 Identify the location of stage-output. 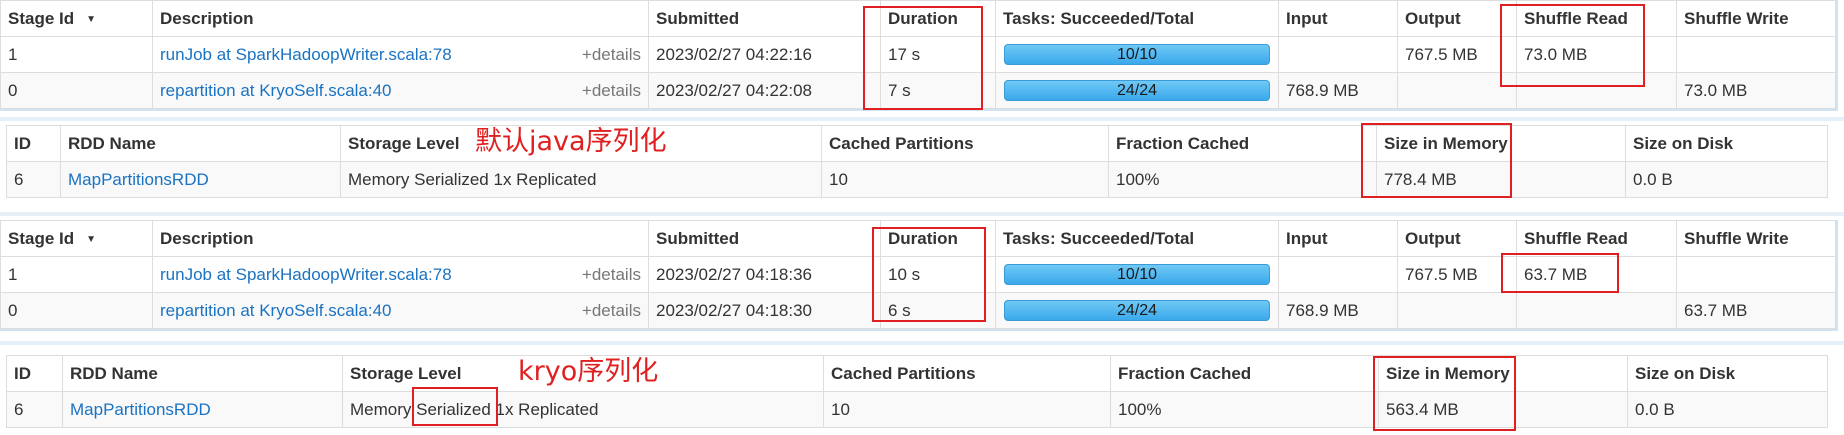
(1457, 310).